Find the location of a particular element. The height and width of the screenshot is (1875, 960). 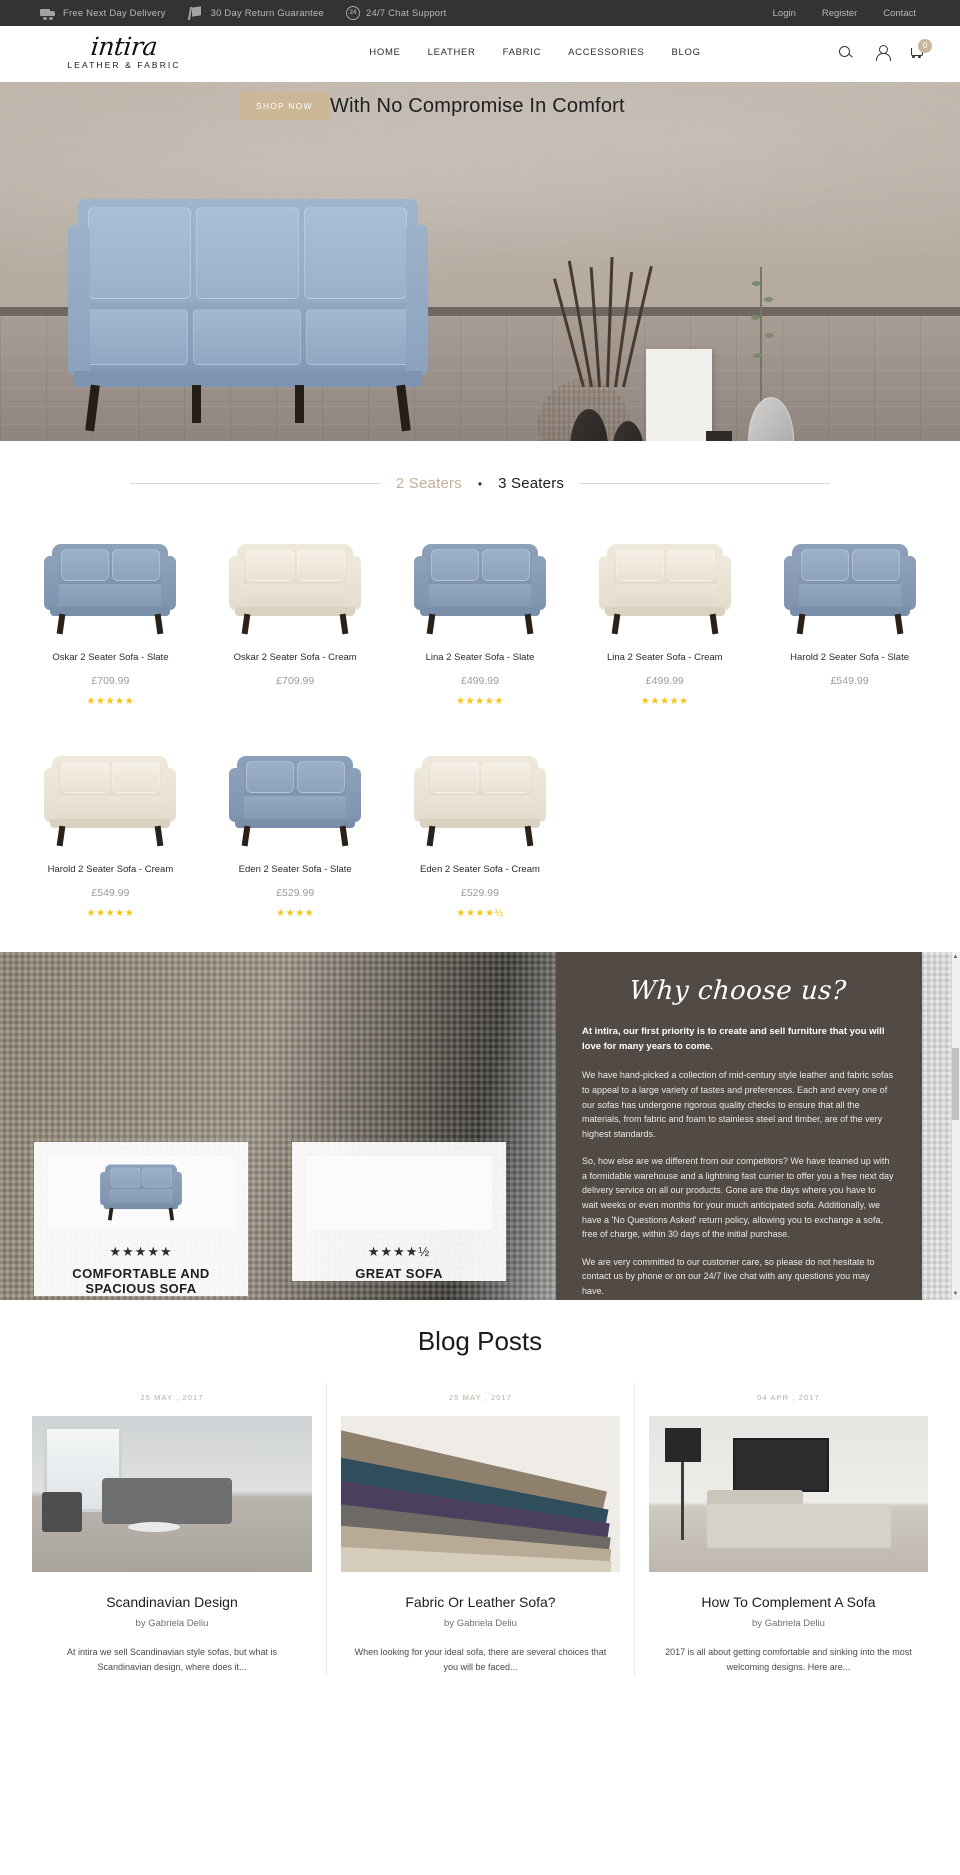

product-card: Oskar 2 Seater Sofa - Cream £709.99 is located at coordinates (295, 624).